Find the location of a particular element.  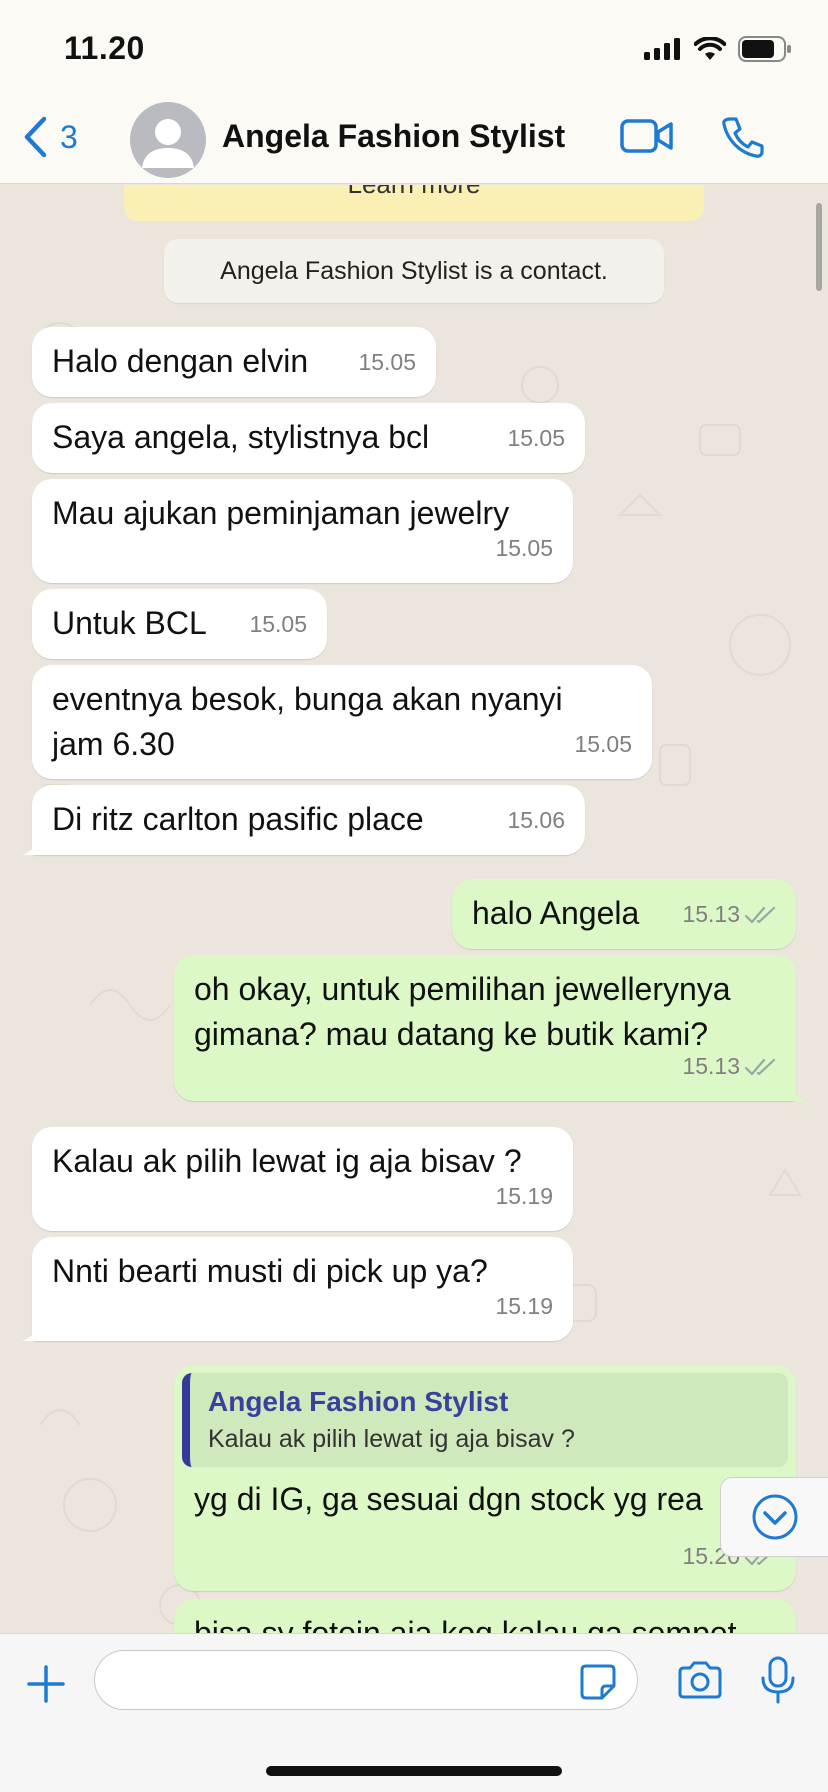

contact-name: Angela Fashion Stylist is located at coordinates (393, 136).